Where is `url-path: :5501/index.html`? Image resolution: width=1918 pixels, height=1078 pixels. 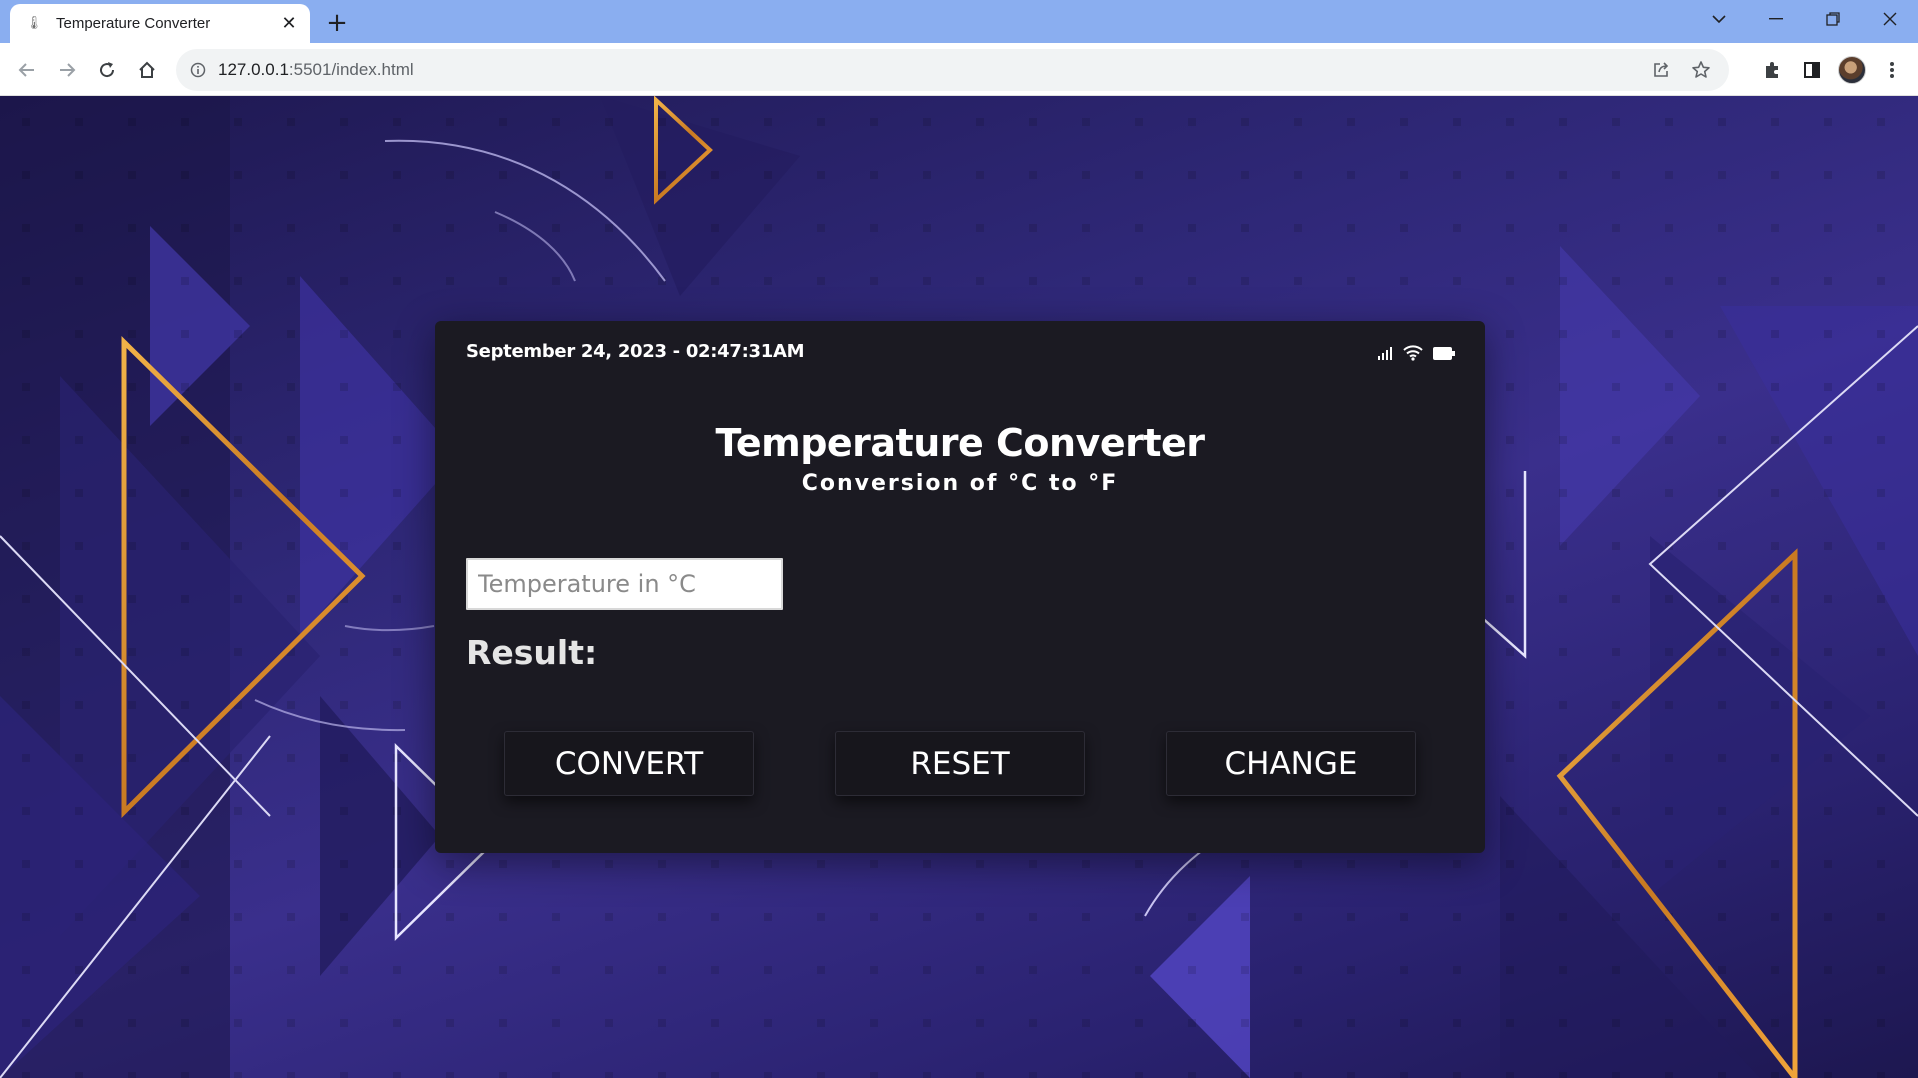 url-path: :5501/index.html is located at coordinates (351, 69).